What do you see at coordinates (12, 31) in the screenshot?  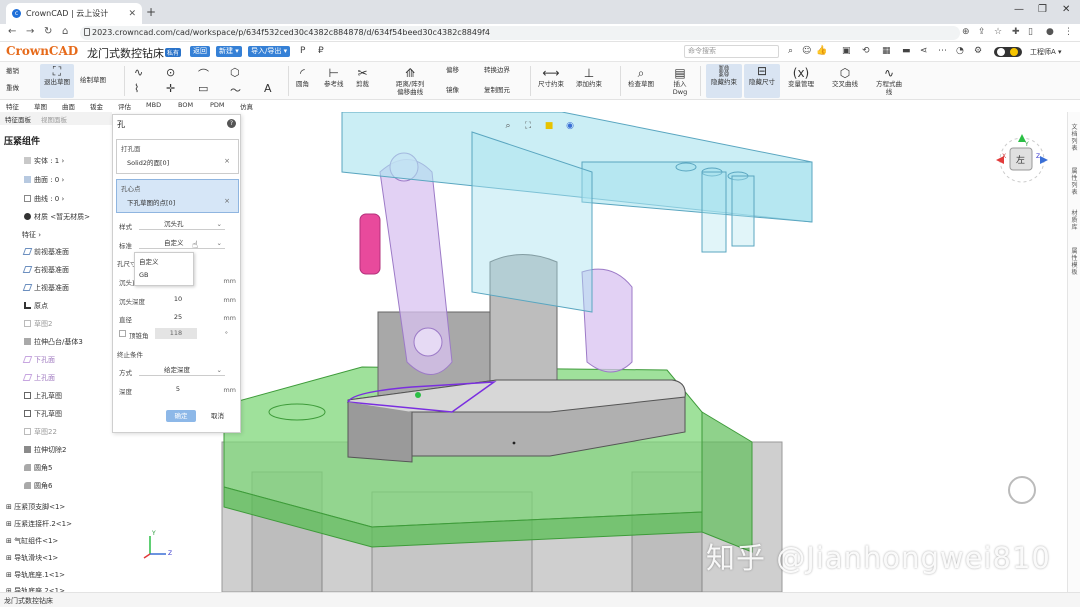 I see `back-icon: ←` at bounding box center [12, 31].